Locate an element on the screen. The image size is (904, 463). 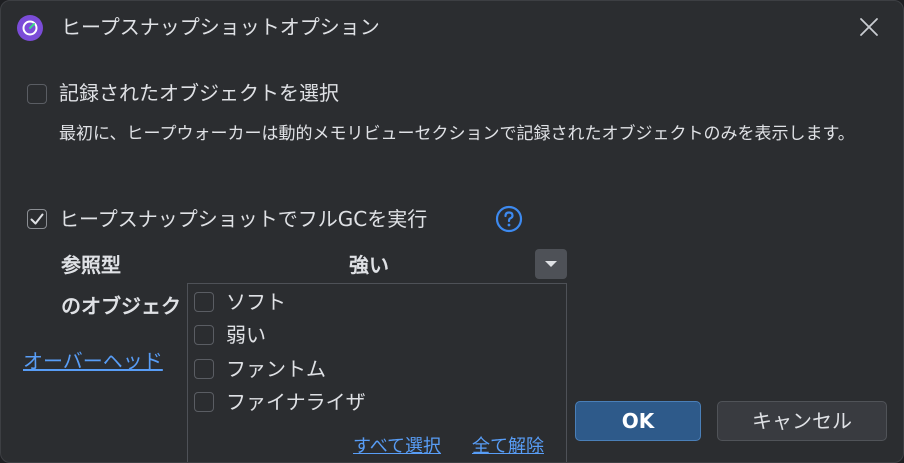
dialog-title: ヒープスナップショットオプション is located at coordinates (220, 27).